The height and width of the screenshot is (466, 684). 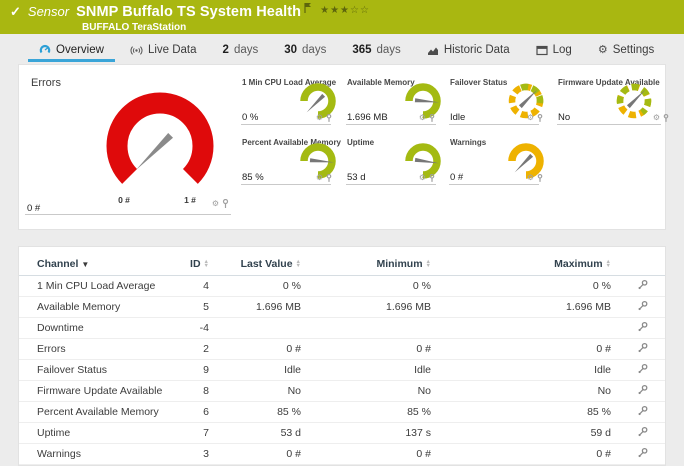 What do you see at coordinates (626, 50) in the screenshot?
I see `tab-settings: ⚙ Settings` at bounding box center [626, 50].